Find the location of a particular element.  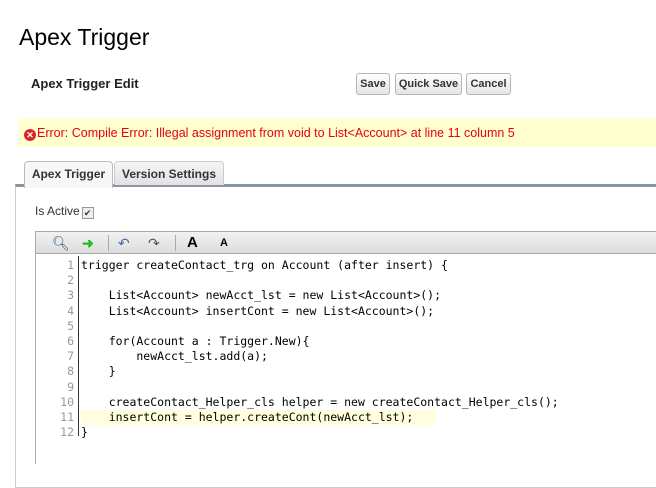

tab-version-settings: Version Settings is located at coordinates (169, 173).